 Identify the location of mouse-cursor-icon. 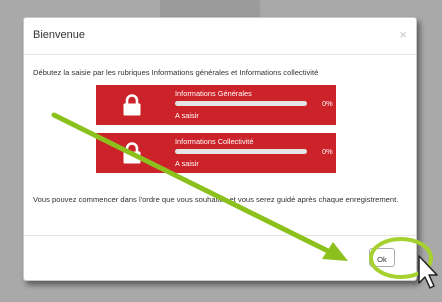
(428, 272).